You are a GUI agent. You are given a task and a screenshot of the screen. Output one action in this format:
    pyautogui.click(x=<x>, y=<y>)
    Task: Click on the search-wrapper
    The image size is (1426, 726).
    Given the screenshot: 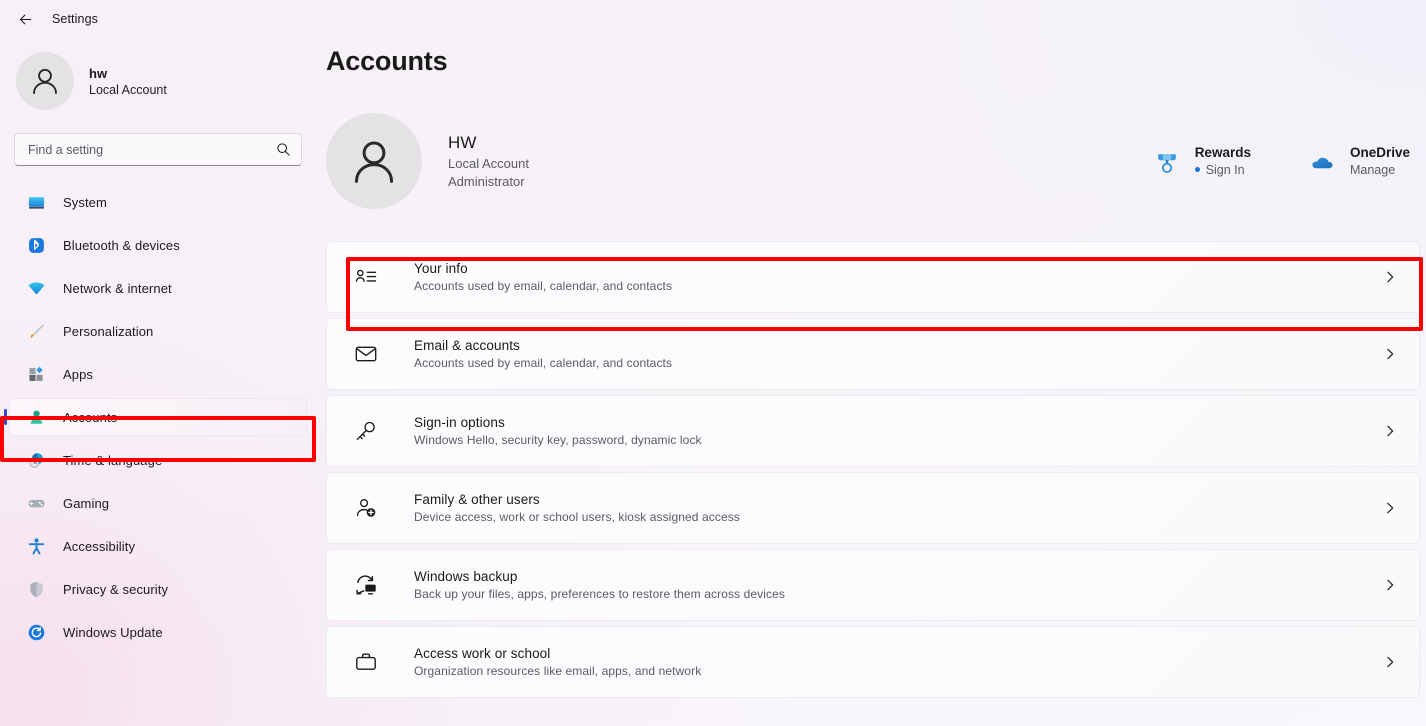 What is the action you would take?
    pyautogui.click(x=160, y=138)
    